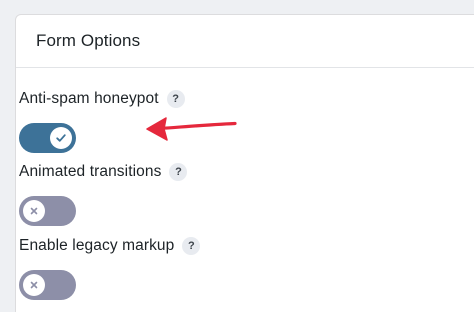 This screenshot has height=312, width=474. I want to click on option-label: Enable legacy markup, so click(97, 245).